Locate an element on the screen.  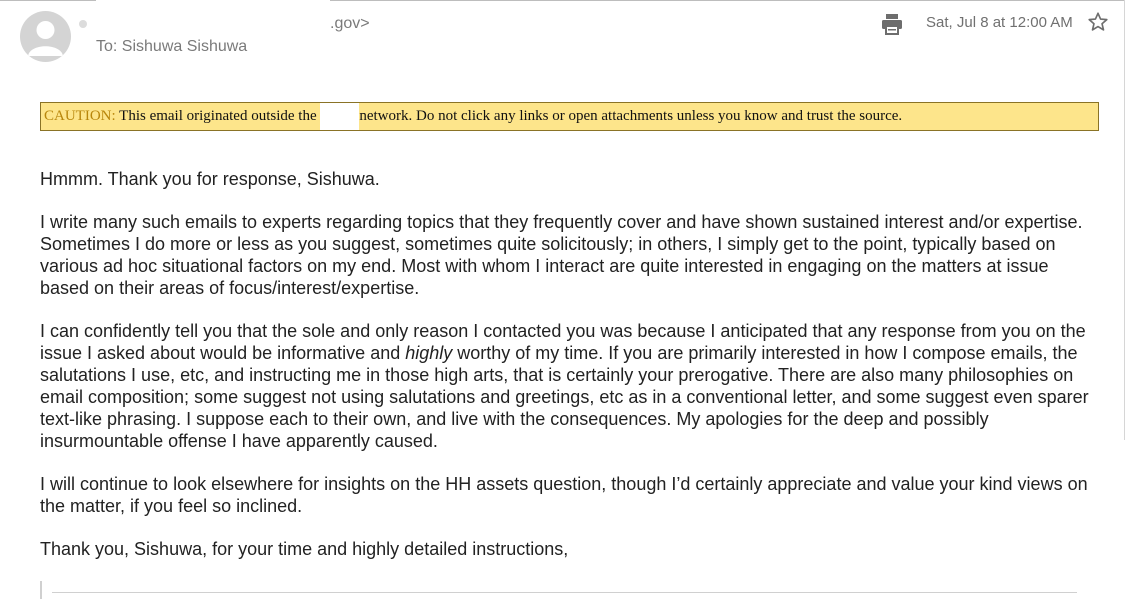
redacted-sender-name is located at coordinates (213, 2).